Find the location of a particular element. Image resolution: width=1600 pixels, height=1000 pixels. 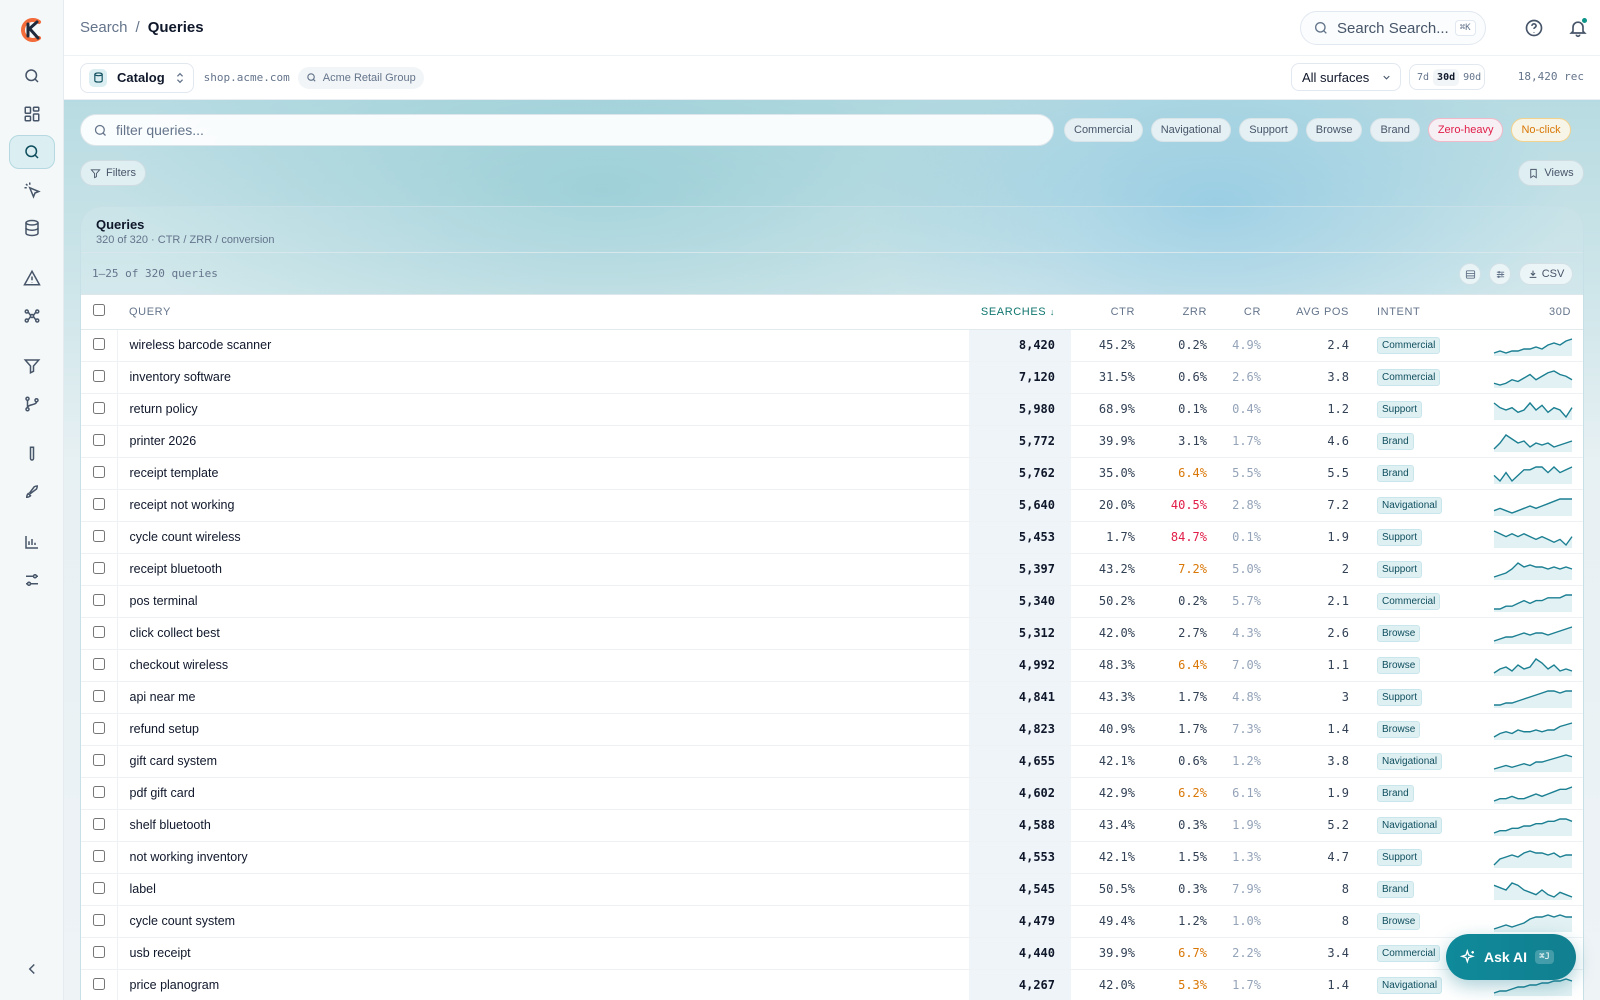

rail-rocket-icon is located at coordinates (32, 492).